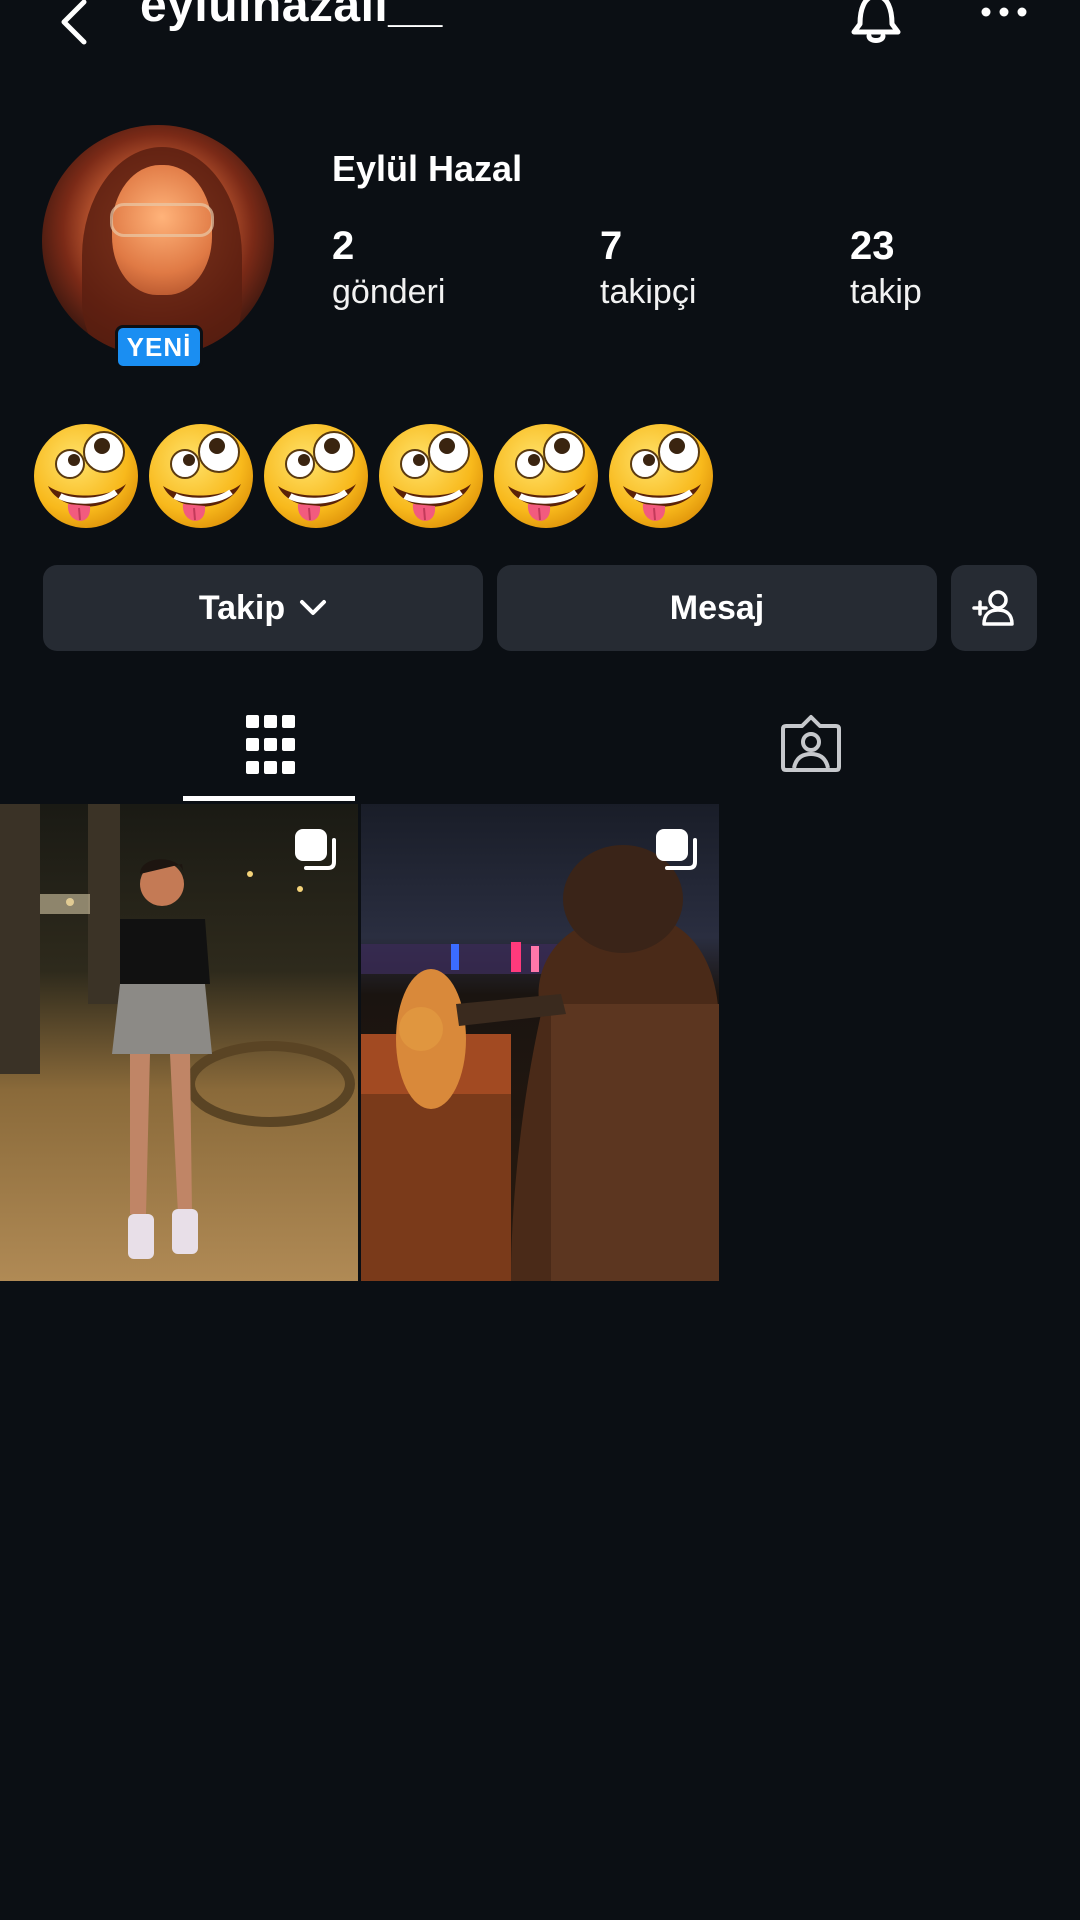 The image size is (1080, 1920). I want to click on chevron-down-icon, so click(313, 607).